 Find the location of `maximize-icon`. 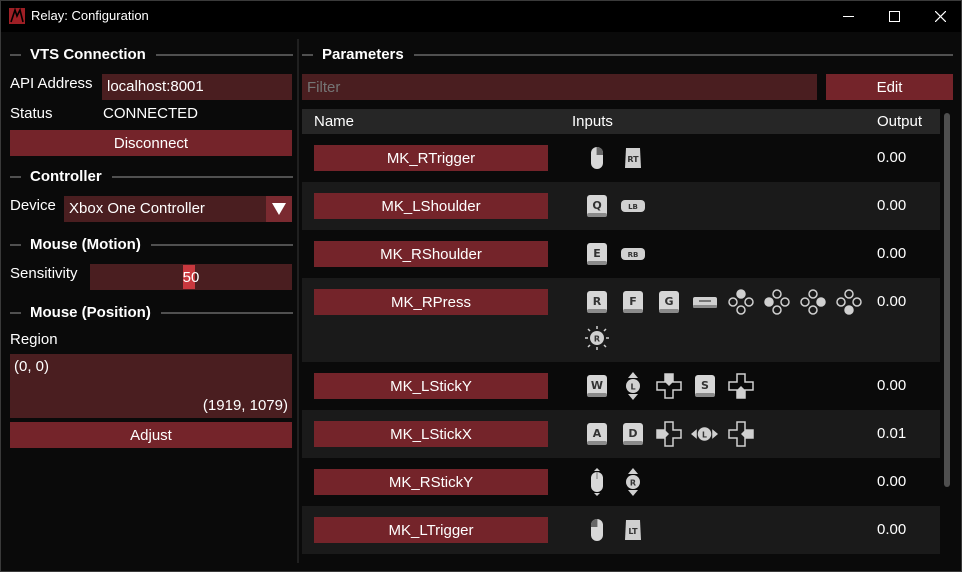

maximize-icon is located at coordinates (894, 16).